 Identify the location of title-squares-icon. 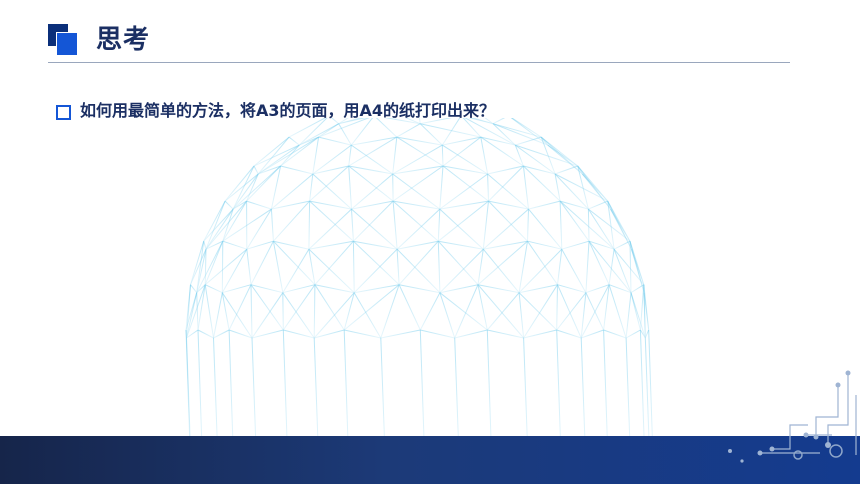
(63, 40).